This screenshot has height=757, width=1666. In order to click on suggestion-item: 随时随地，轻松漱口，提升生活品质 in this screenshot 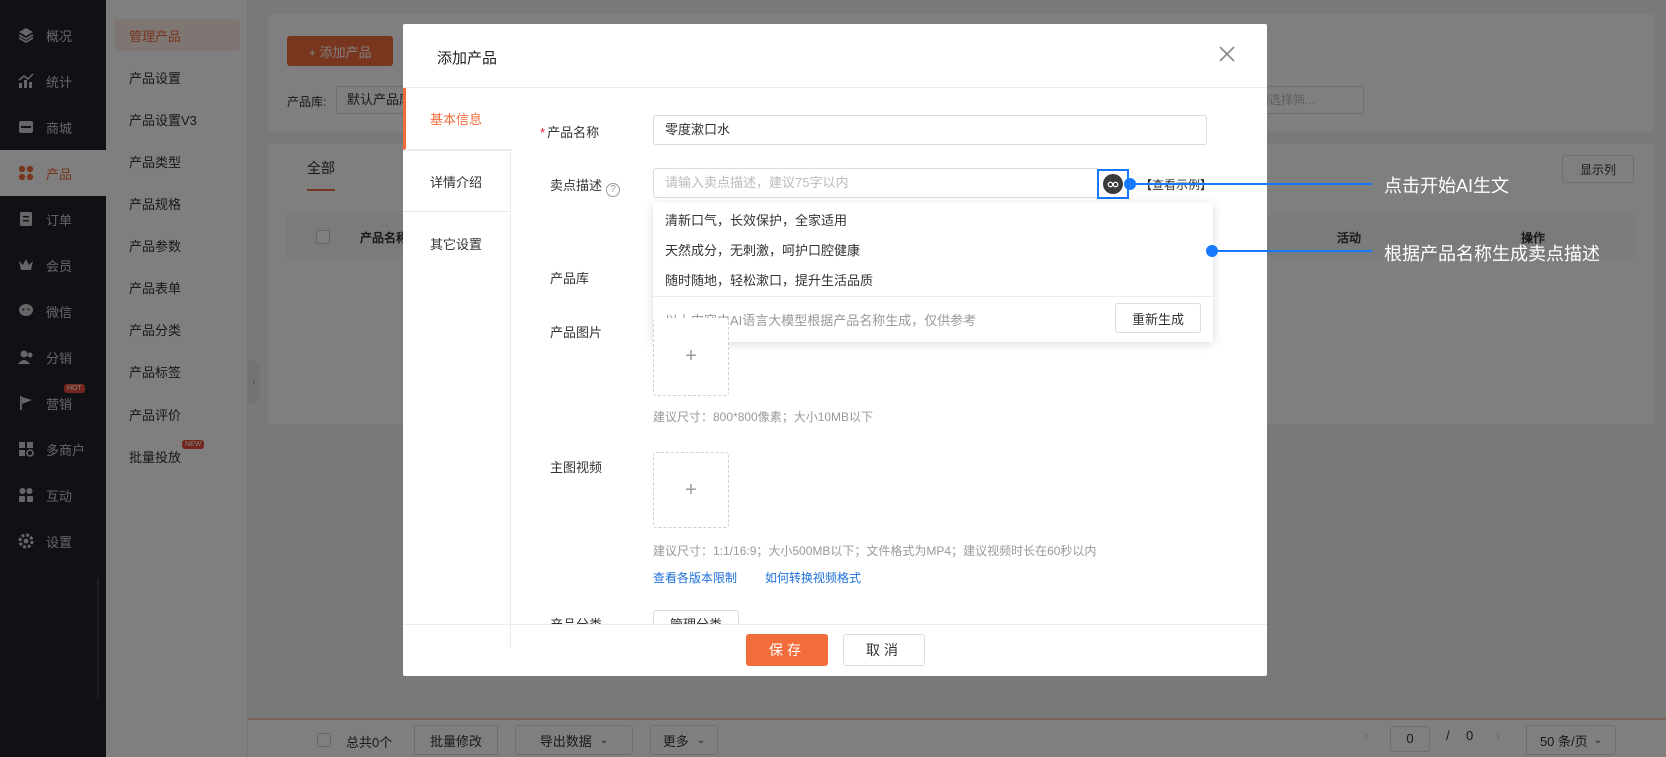, I will do `click(769, 279)`.